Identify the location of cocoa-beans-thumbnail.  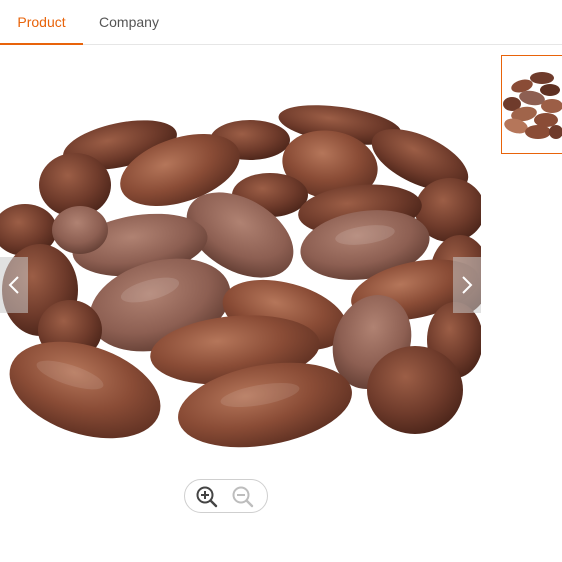
(532, 104).